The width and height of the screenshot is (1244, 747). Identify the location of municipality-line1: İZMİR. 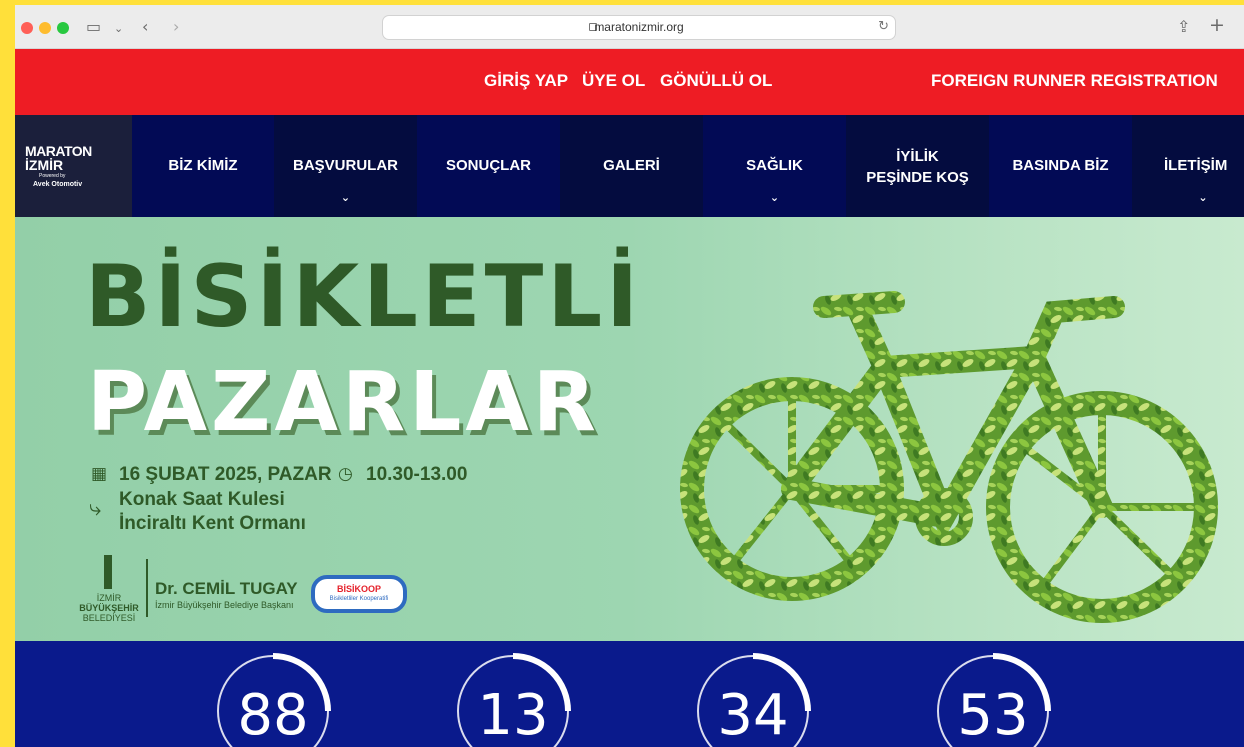
(109, 598).